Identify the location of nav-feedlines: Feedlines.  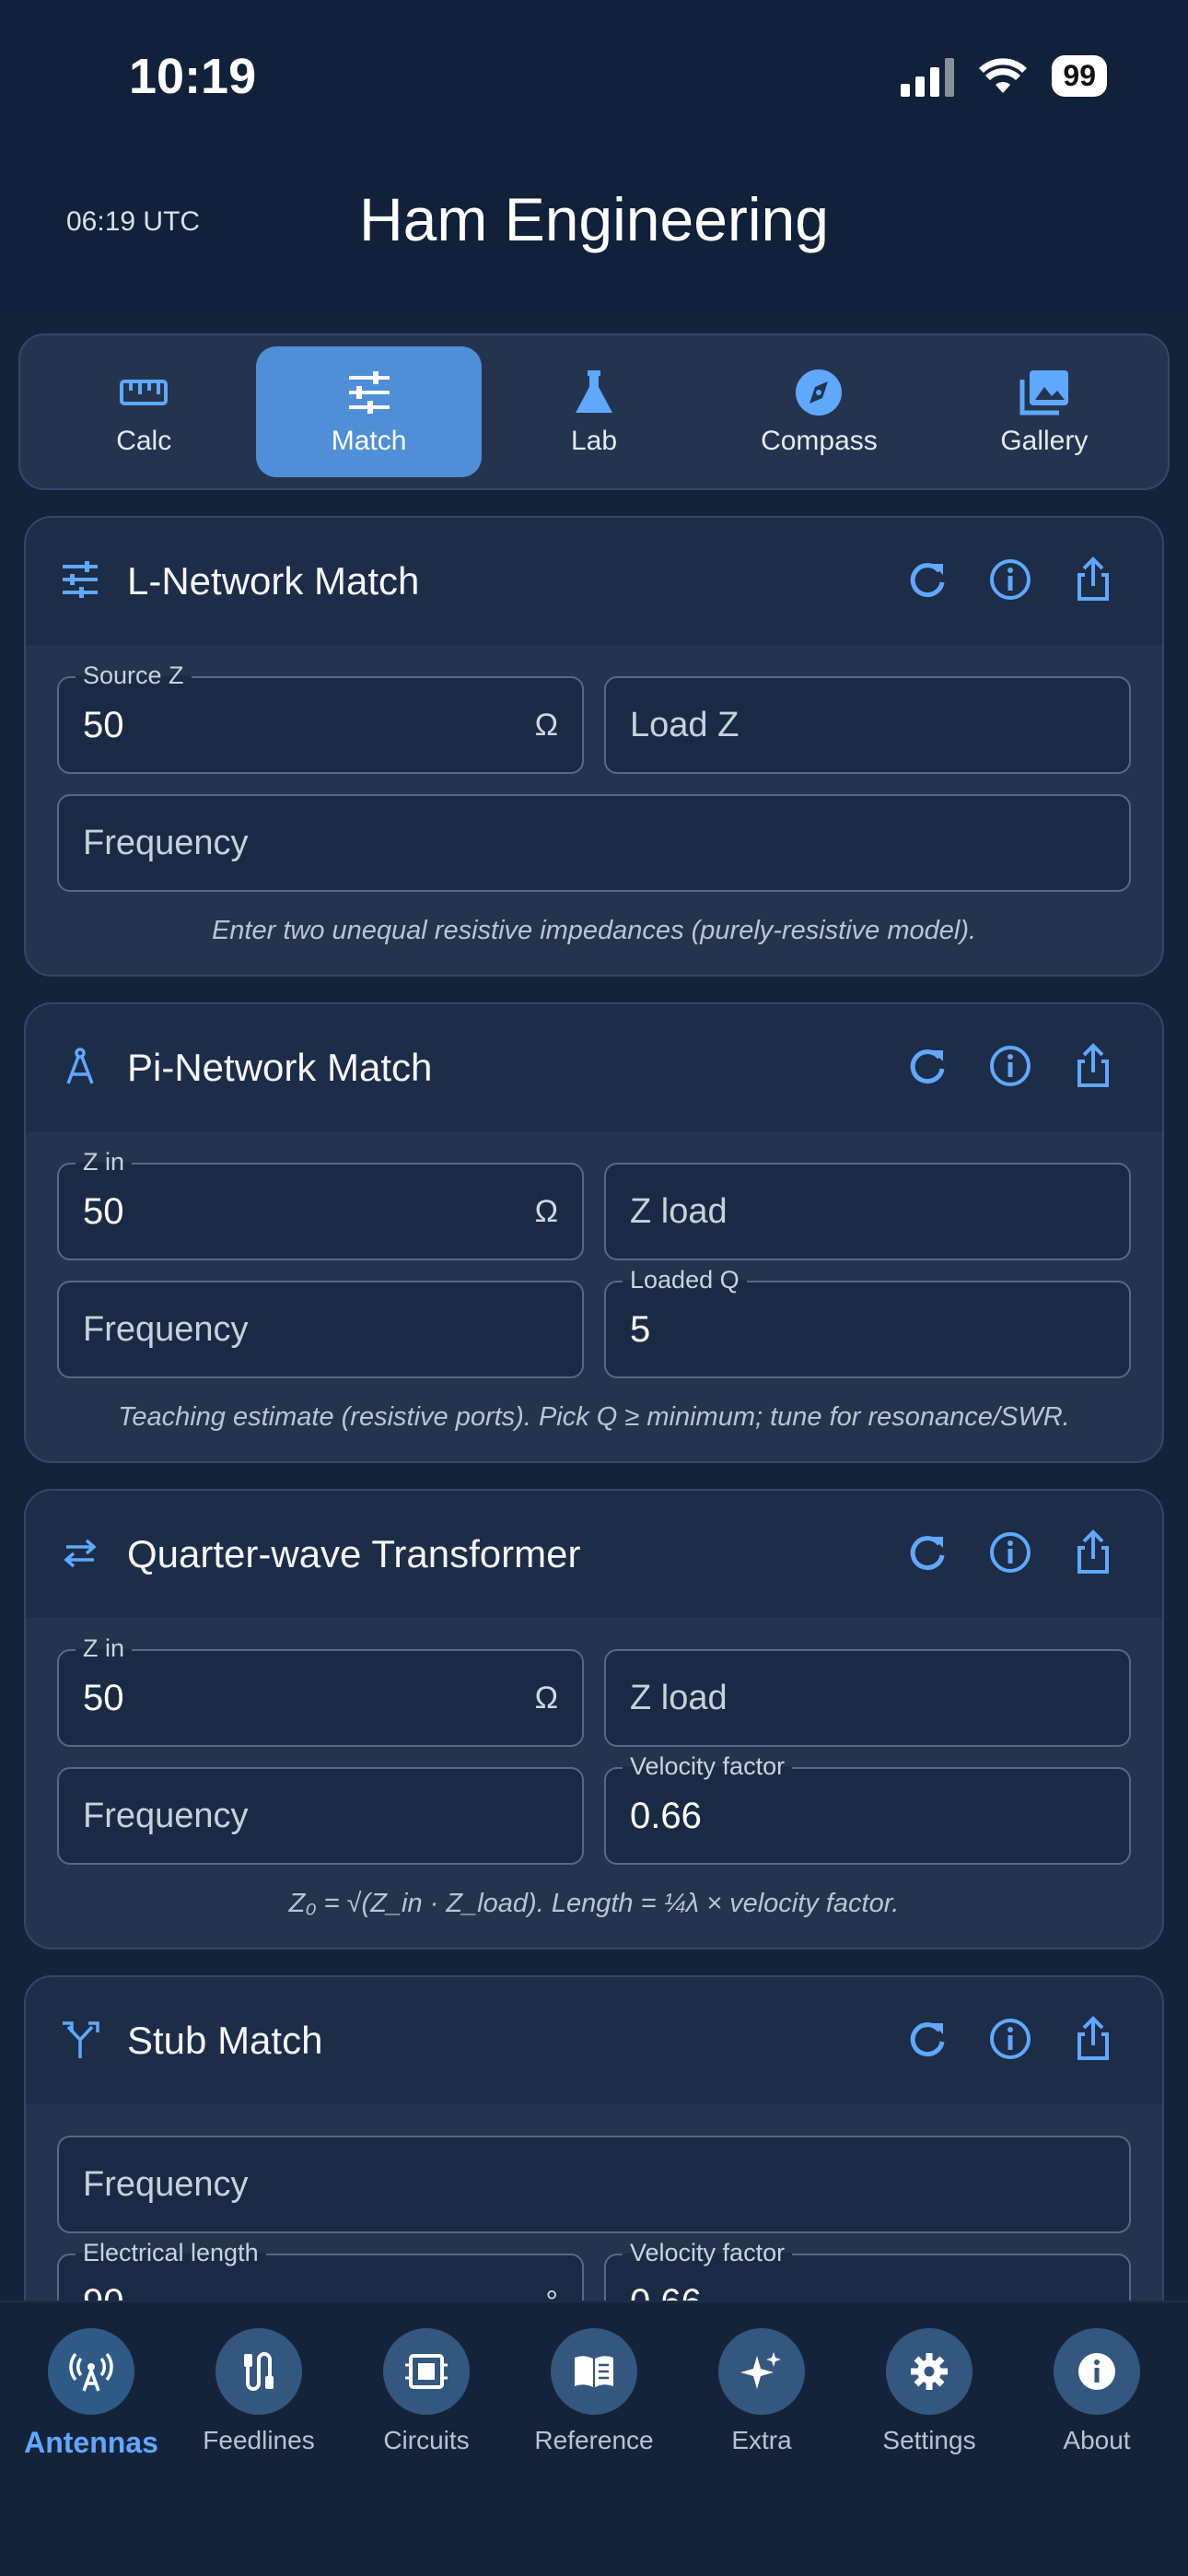
(259, 2394).